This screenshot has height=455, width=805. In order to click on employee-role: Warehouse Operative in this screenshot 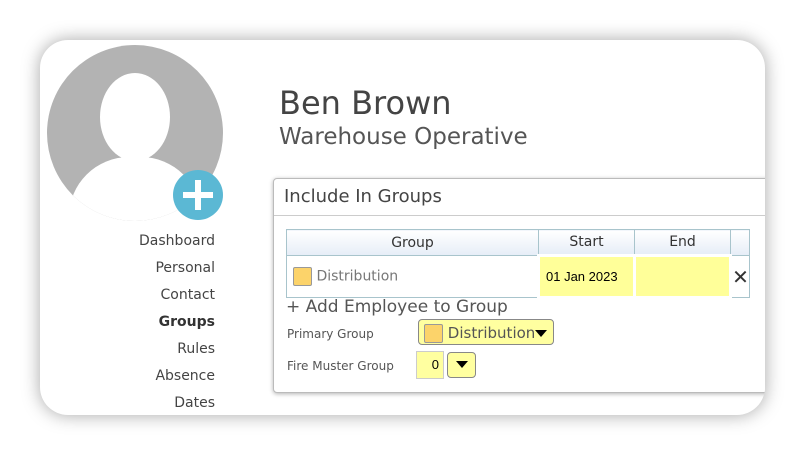, I will do `click(403, 137)`.